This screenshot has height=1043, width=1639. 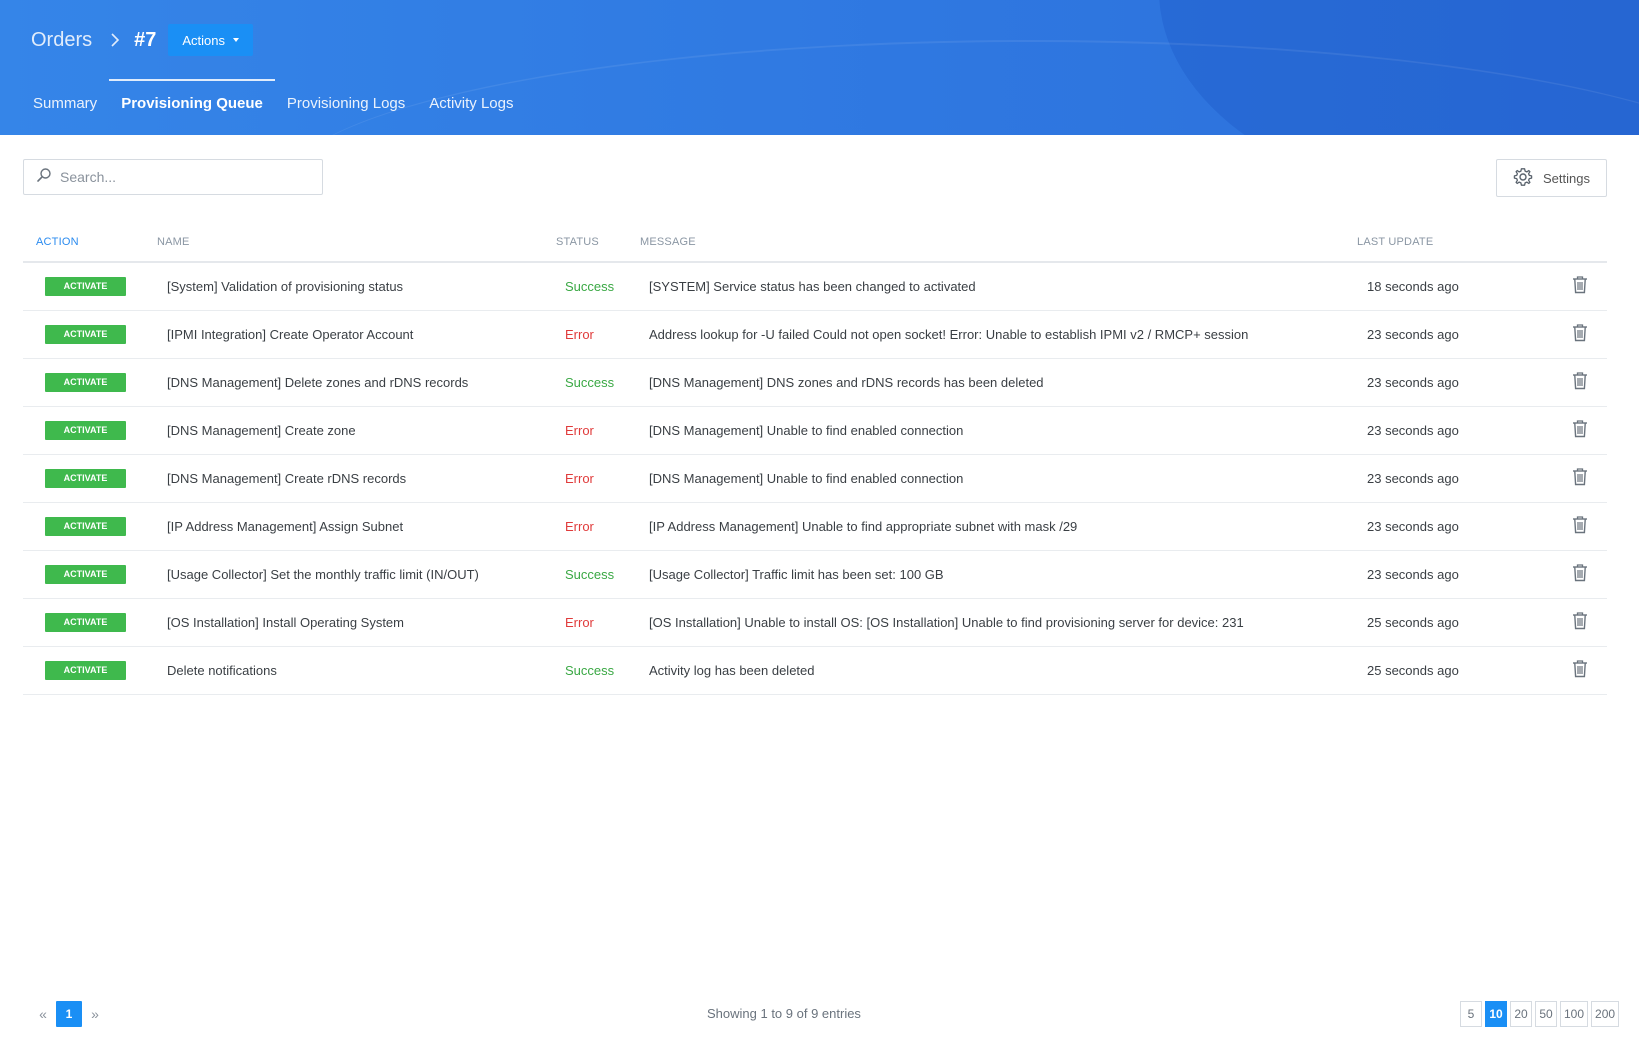 What do you see at coordinates (204, 40) in the screenshot?
I see `actions-button-label: Actions` at bounding box center [204, 40].